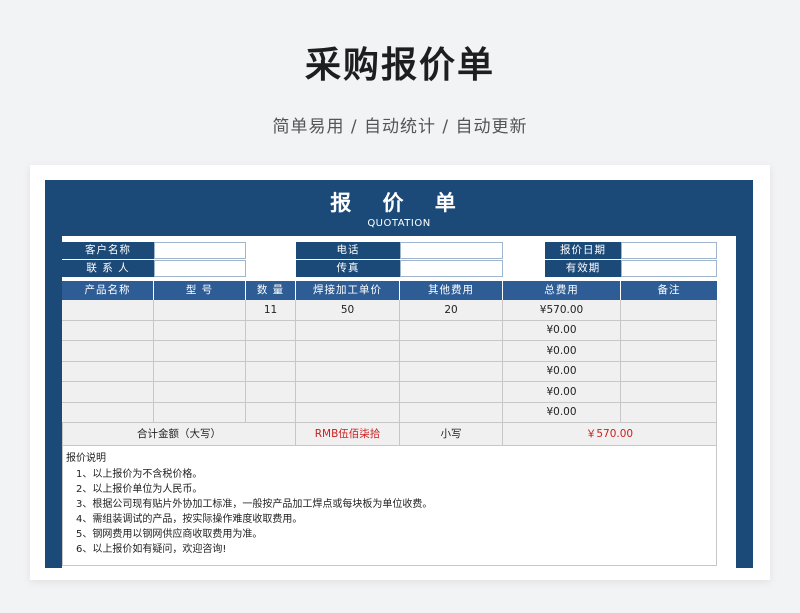  Describe the element at coordinates (400, 127) in the screenshot. I see `page-subtitle: 简单易用 / 自动统计 / 自动更新` at that location.